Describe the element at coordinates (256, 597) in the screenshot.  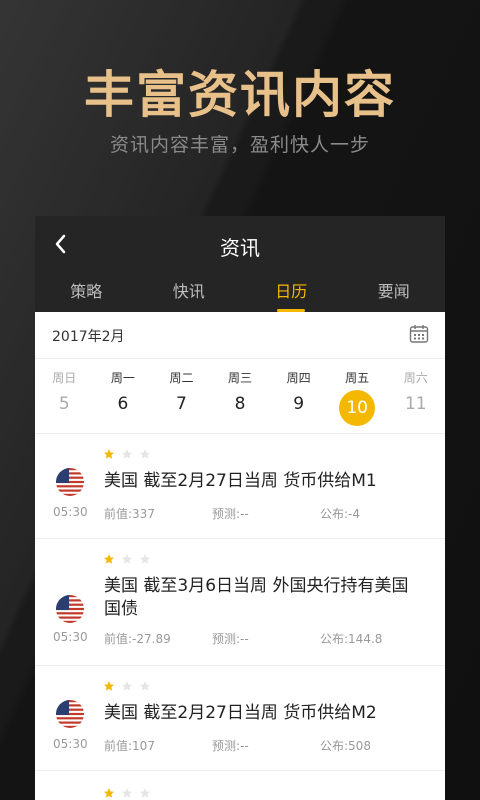
I see `event-title: 美国 截至3月6日当周 外国央行持有美国国债` at that location.